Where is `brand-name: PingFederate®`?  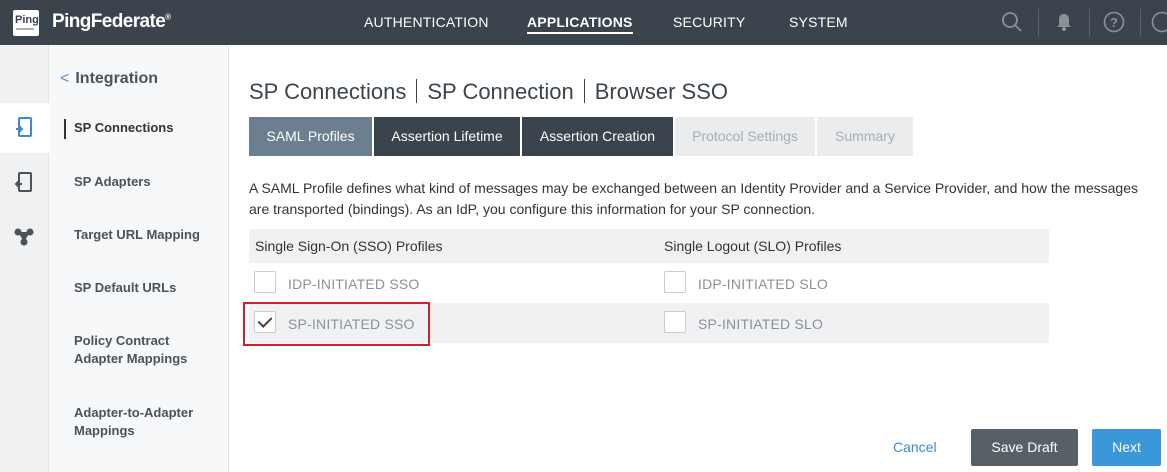 brand-name: PingFederate® is located at coordinates (111, 22).